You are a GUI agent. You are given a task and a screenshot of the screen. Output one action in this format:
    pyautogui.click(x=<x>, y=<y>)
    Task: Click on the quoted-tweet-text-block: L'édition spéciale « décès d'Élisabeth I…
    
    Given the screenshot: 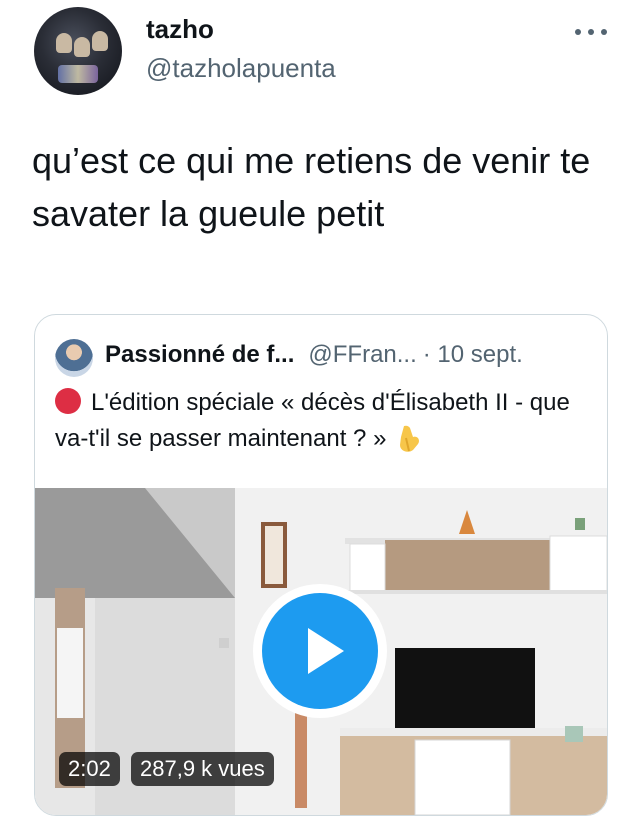 What is the action you would take?
    pyautogui.click(x=325, y=421)
    